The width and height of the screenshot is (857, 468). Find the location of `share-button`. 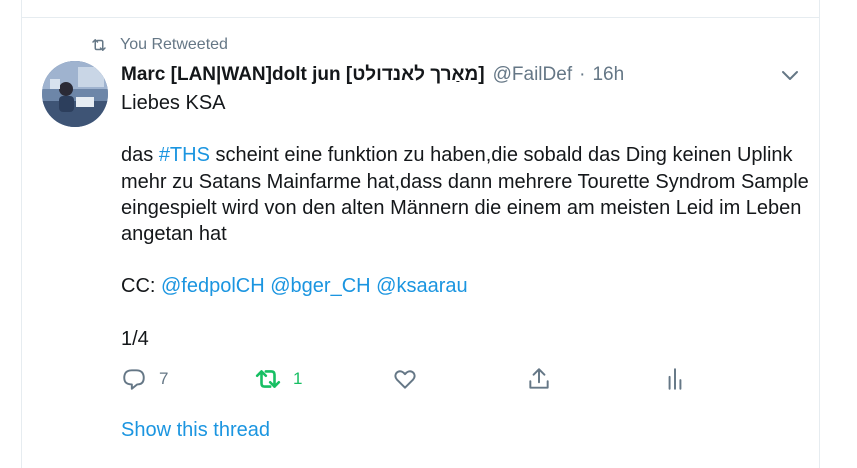

share-button is located at coordinates (539, 379).